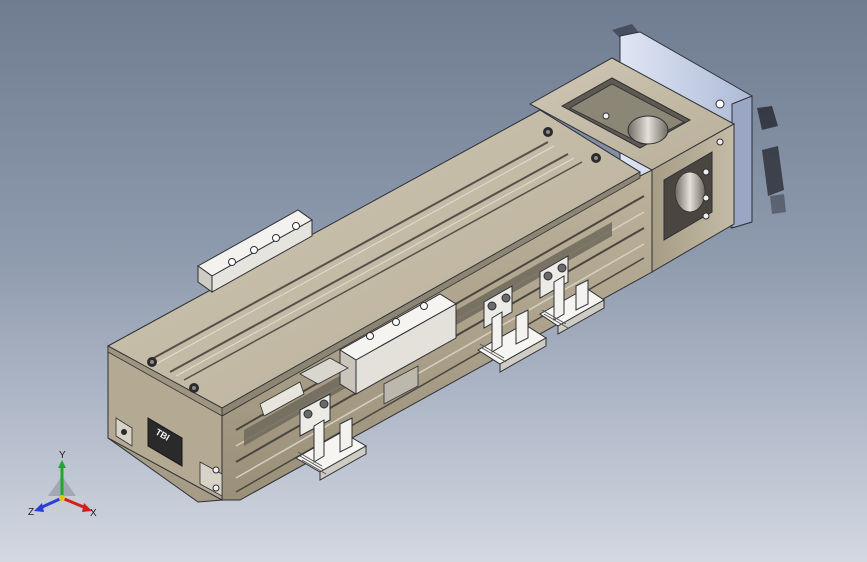 This screenshot has width=867, height=562. Describe the element at coordinates (31, 512) in the screenshot. I see `z-axis-label: Z` at that location.